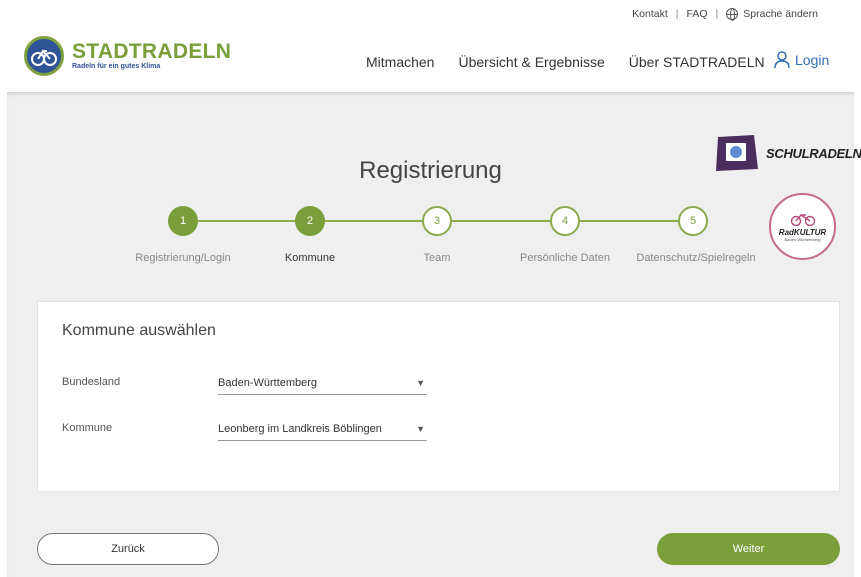  Describe the element at coordinates (437, 258) in the screenshot. I see `step-3-label: Team` at that location.